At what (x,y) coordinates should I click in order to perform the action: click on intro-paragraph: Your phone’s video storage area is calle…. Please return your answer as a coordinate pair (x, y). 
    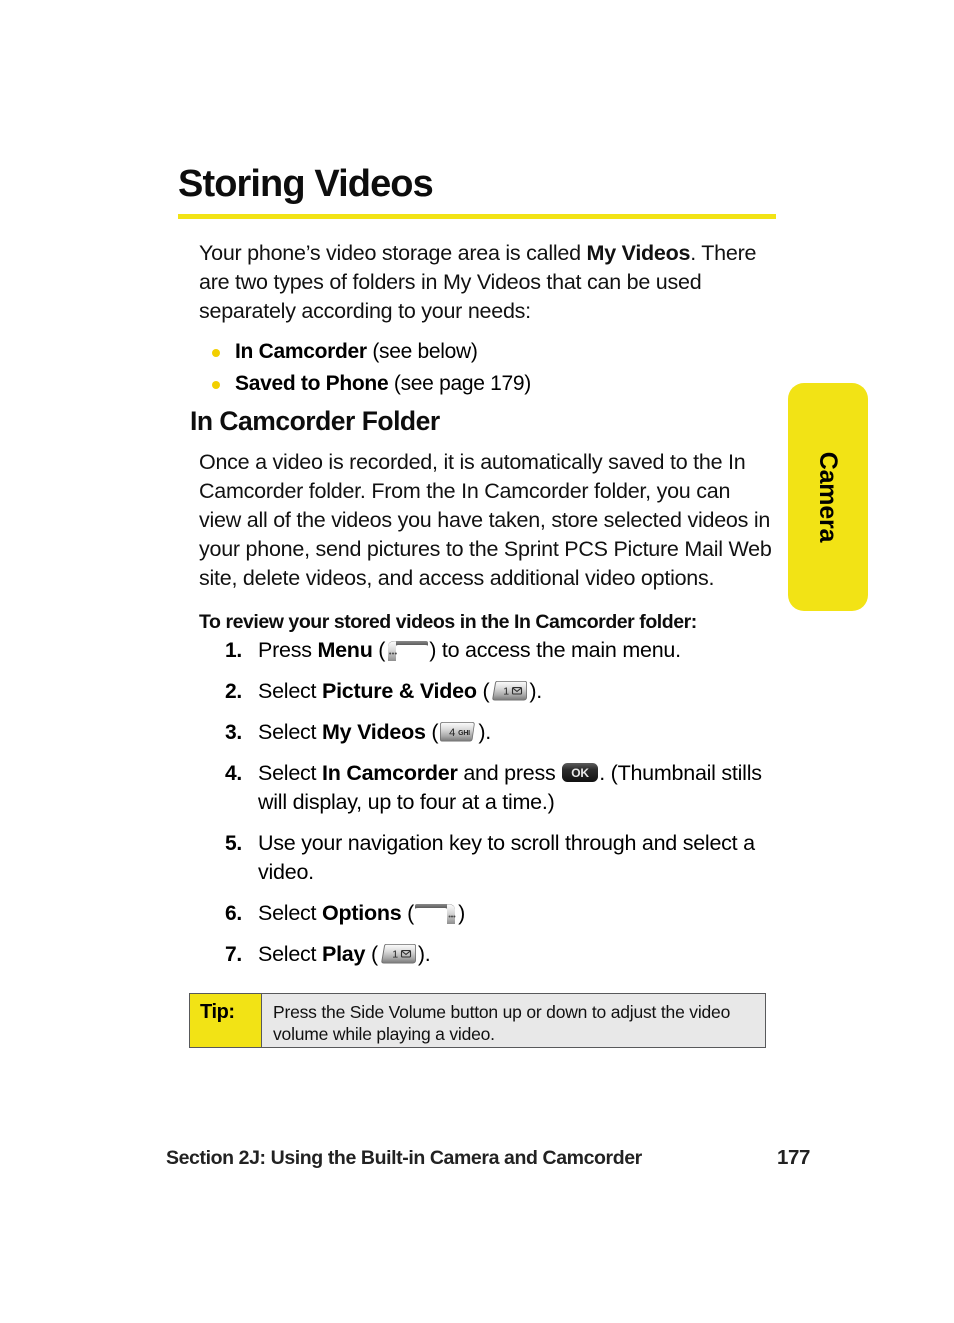
    Looking at the image, I should click on (488, 282).